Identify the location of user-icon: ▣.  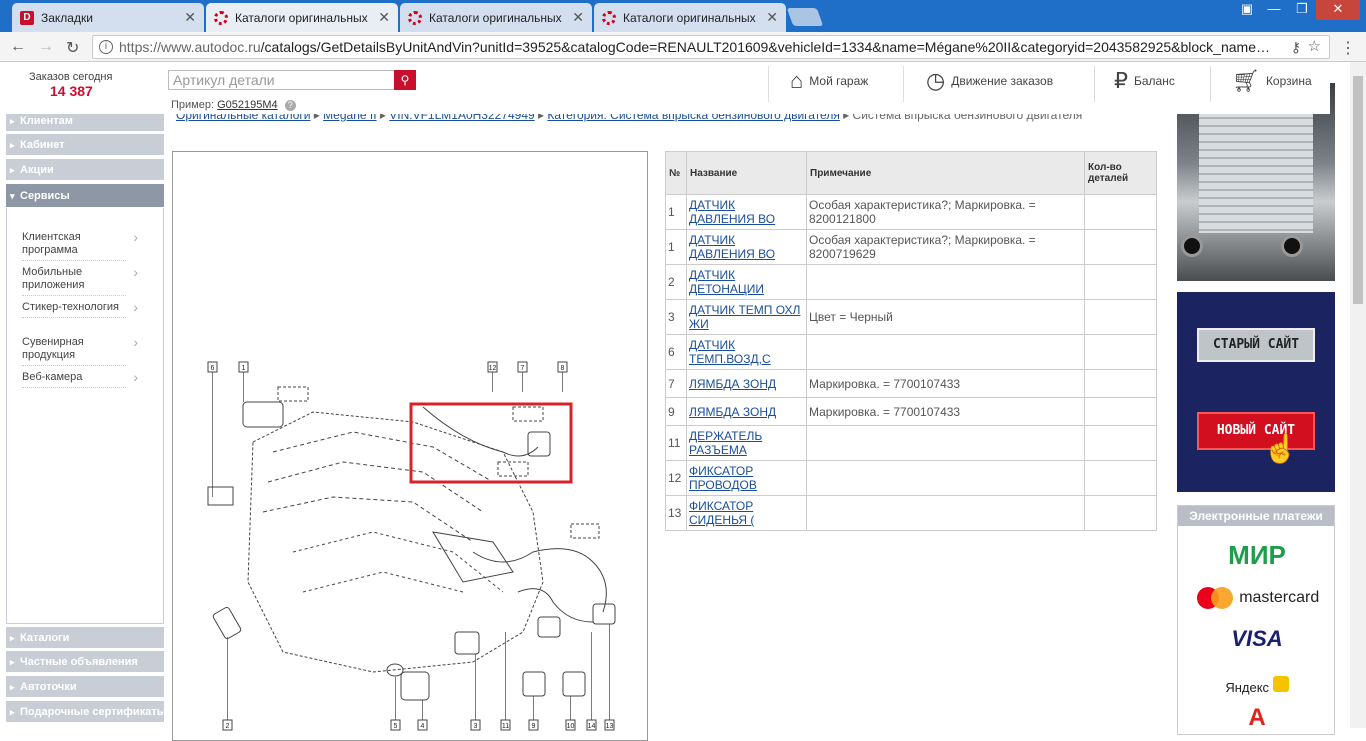
(1247, 10).